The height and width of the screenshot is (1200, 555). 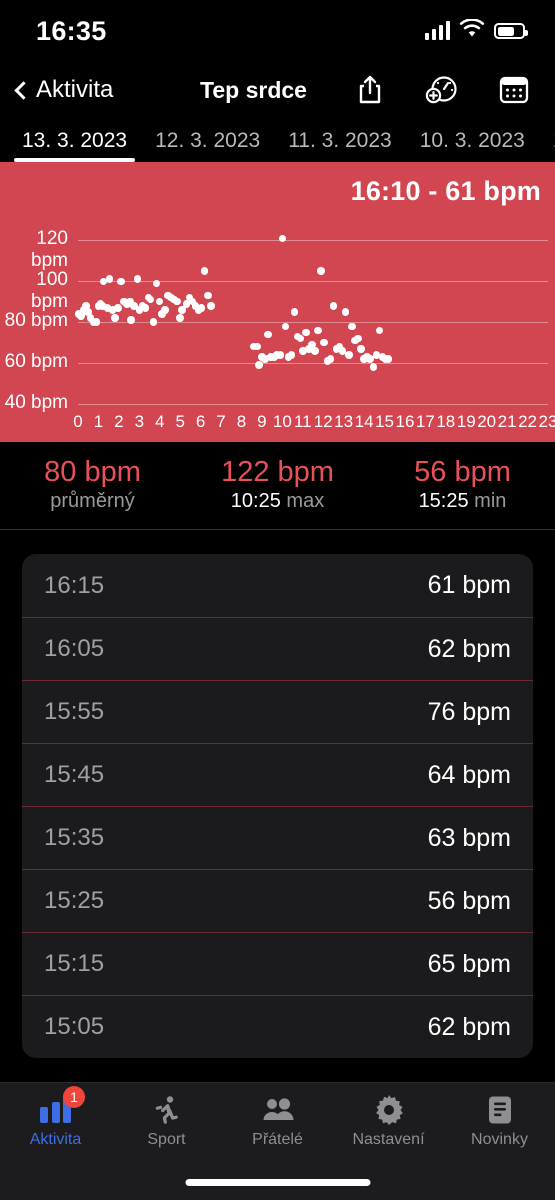 What do you see at coordinates (36, 321) in the screenshot?
I see `y-tick-label: 80 bpm` at bounding box center [36, 321].